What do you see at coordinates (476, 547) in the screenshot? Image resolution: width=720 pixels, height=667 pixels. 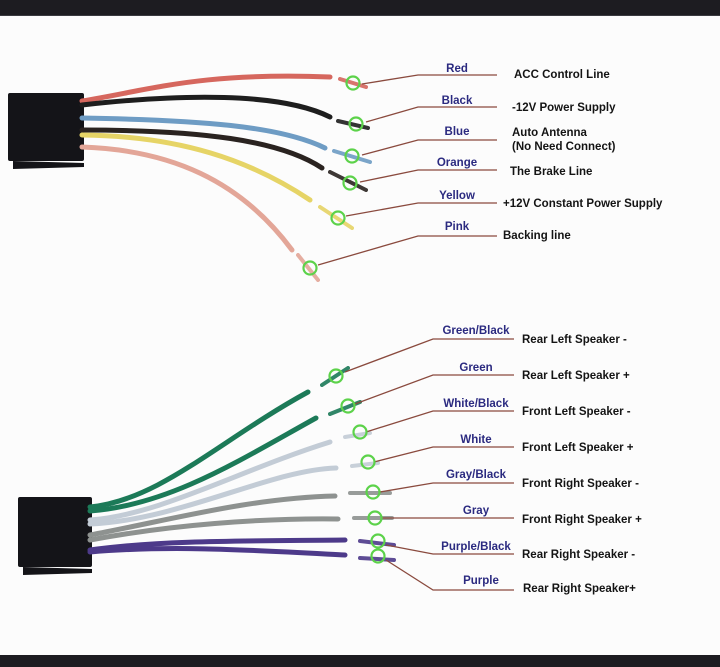 I see `wire-color-label: Purple/Black` at bounding box center [476, 547].